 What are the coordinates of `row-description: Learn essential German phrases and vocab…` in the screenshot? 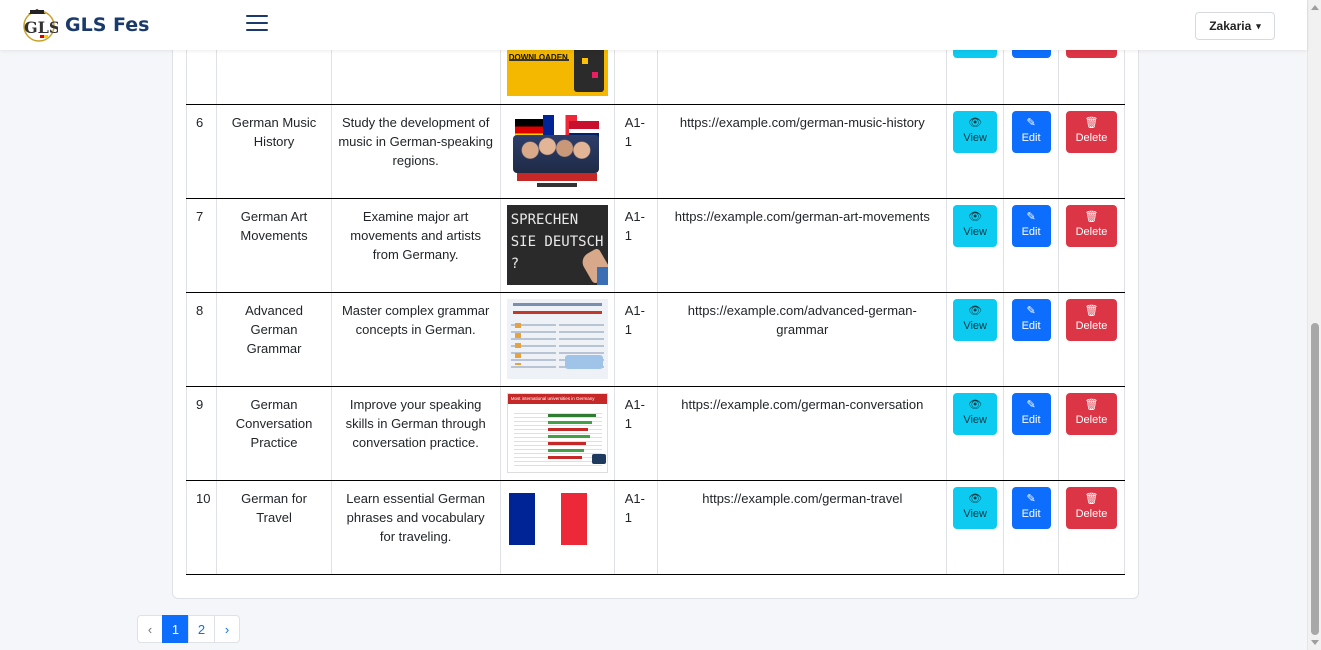 It's located at (416, 527).